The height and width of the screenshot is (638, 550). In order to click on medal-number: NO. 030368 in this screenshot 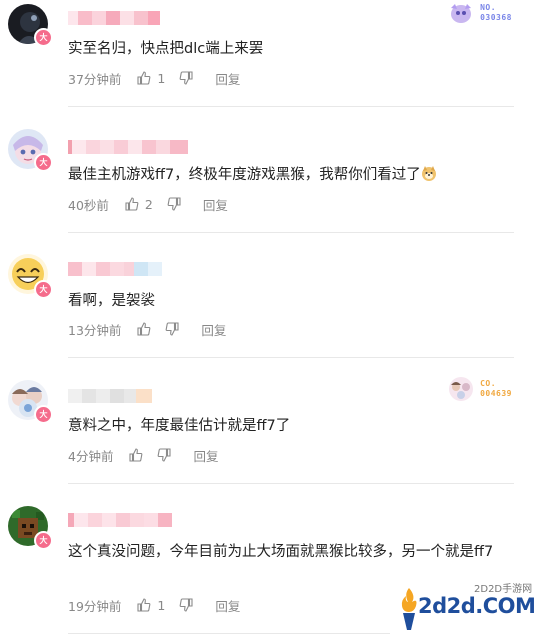, I will do `click(496, 12)`.